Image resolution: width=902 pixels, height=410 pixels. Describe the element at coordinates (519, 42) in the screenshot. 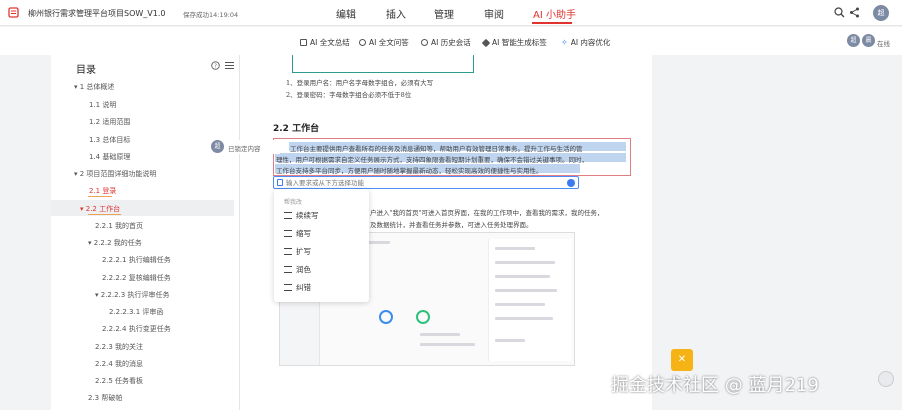

I see `ai-tag-label: AI 智能生成标签` at that location.